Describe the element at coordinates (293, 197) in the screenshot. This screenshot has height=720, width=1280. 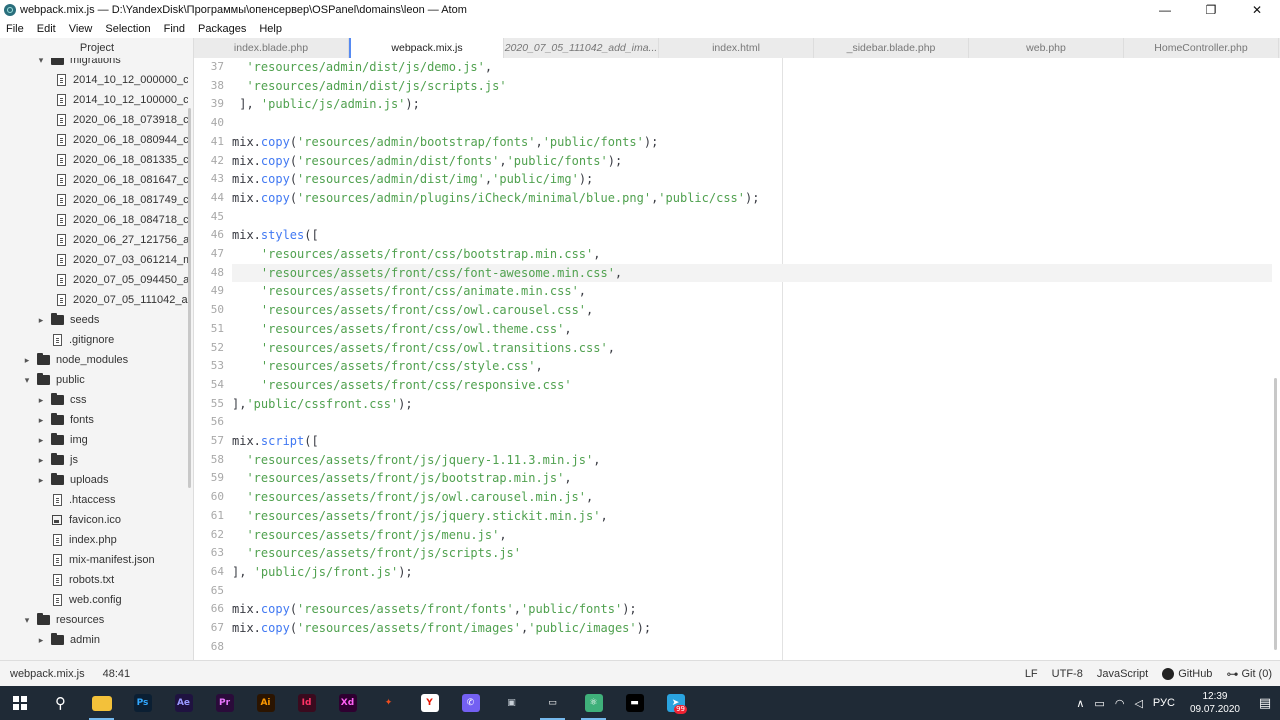
I see `code-token: (` at that location.